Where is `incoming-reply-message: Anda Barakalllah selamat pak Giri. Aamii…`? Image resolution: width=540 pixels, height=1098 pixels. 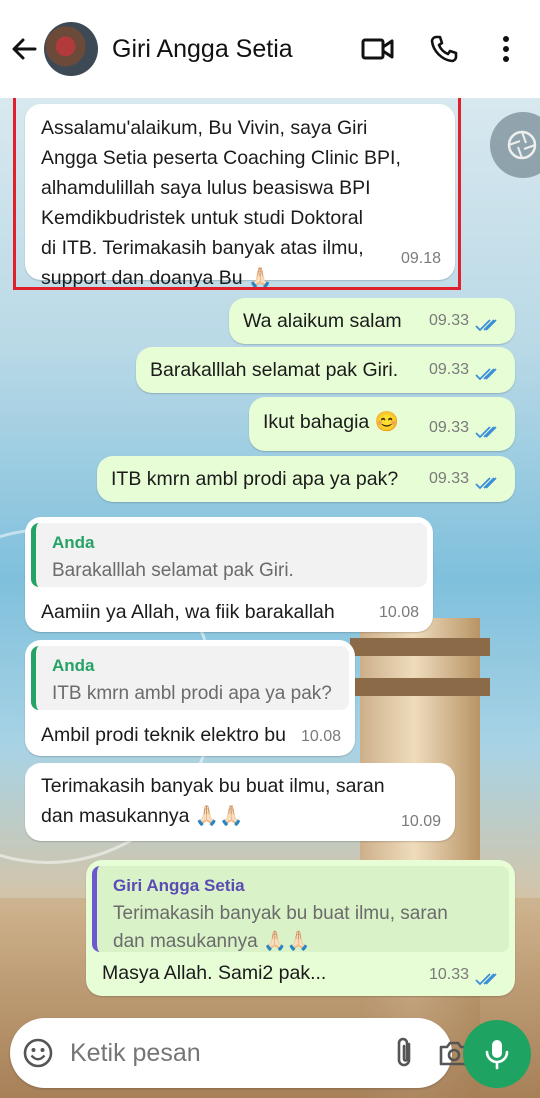 incoming-reply-message: Anda Barakalllah selamat pak Giri. Aamii… is located at coordinates (229, 574).